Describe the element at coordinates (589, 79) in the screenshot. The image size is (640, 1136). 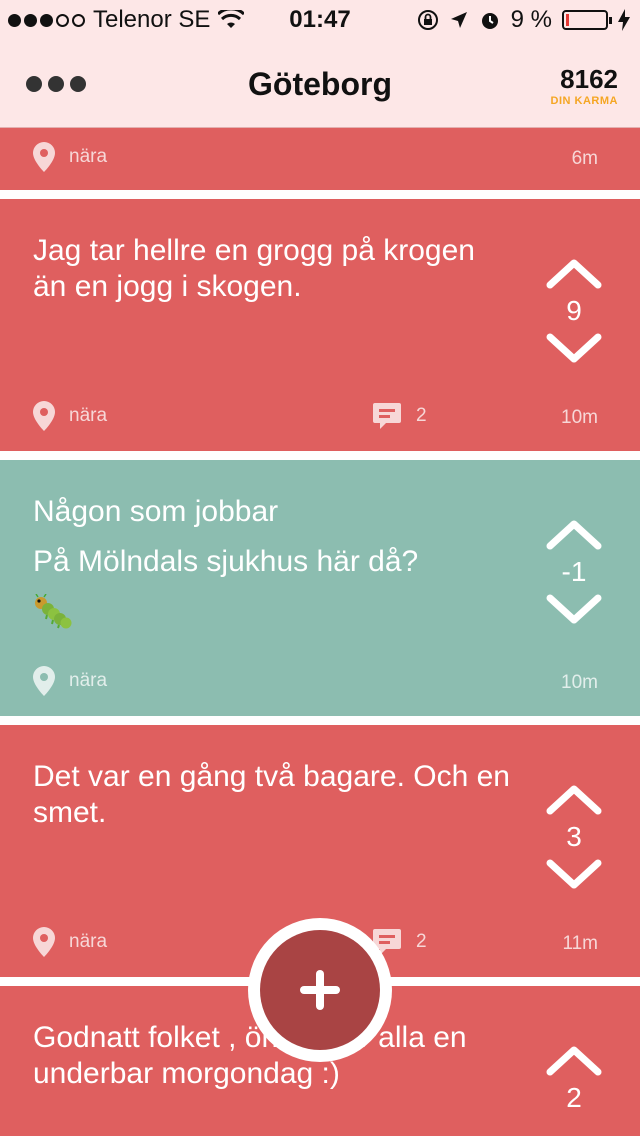
I see `karma-value: 8162` at that location.